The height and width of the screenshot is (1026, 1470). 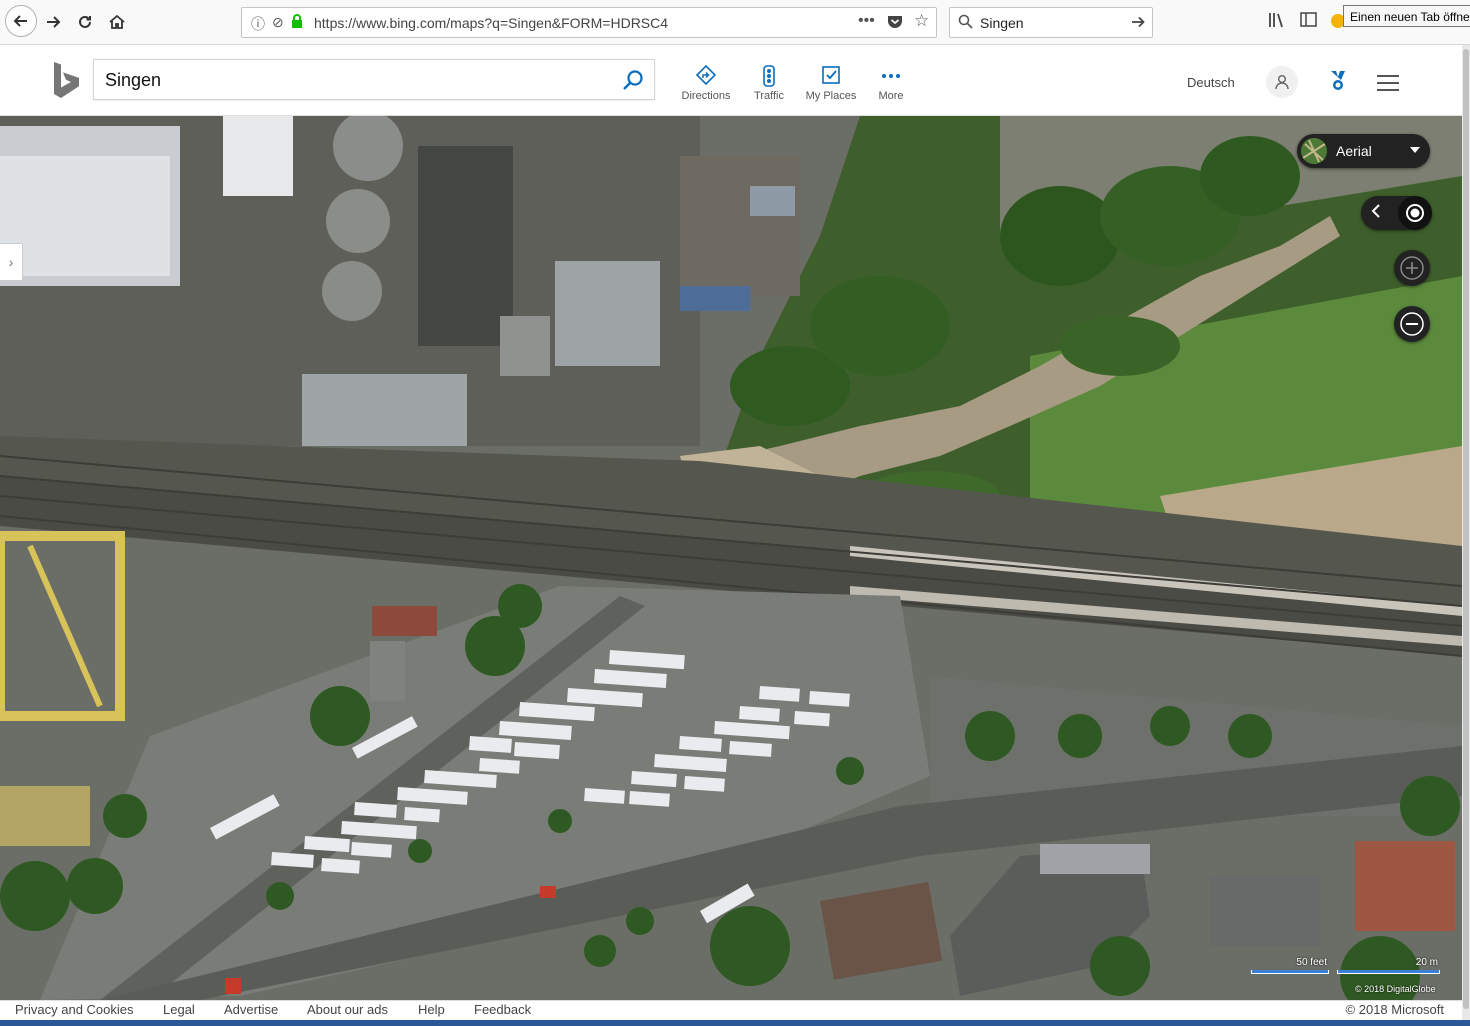 What do you see at coordinates (891, 96) in the screenshot?
I see `more-label: More` at bounding box center [891, 96].